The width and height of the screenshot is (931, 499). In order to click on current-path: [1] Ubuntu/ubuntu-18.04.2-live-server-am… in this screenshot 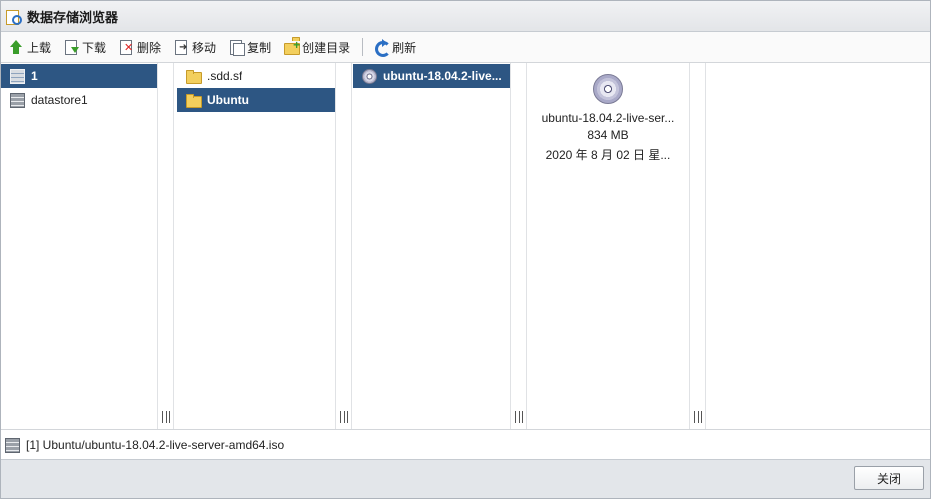, I will do `click(155, 444)`.